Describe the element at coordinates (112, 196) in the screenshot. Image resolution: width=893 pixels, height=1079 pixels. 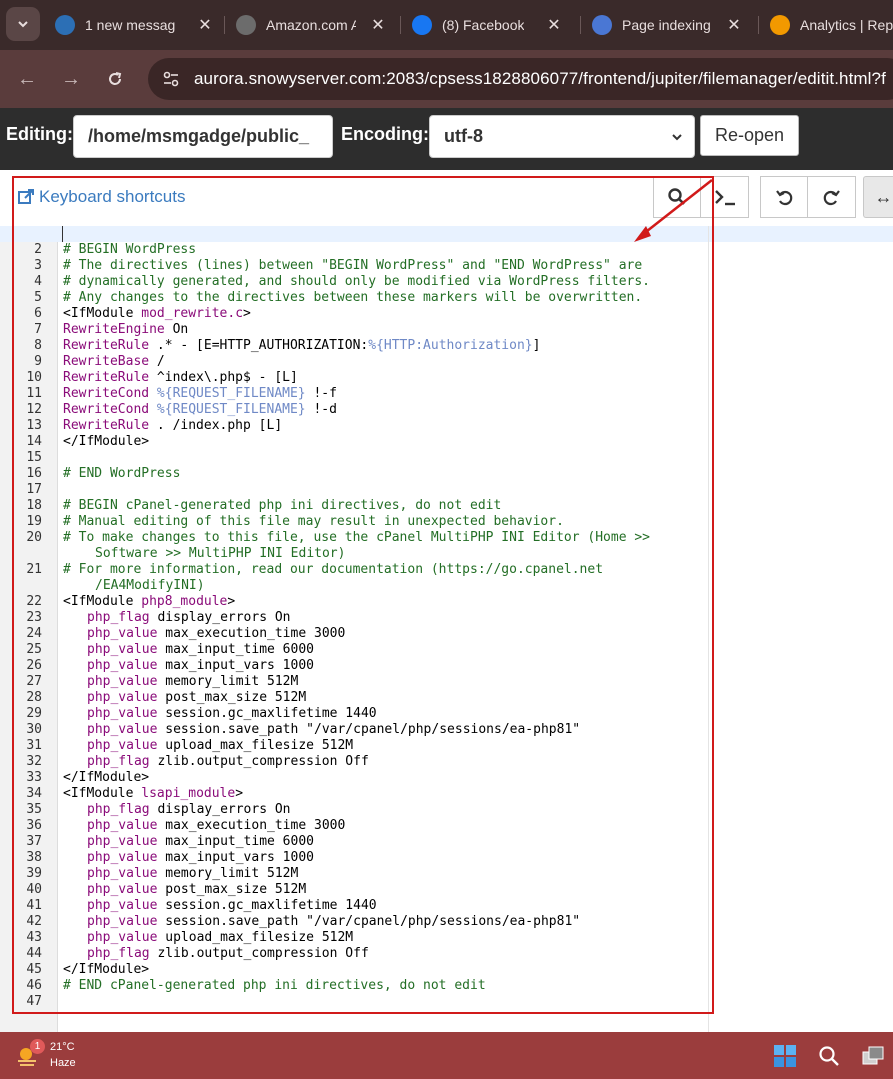
I see `keyboard-shortcuts-text: Keyboard shortcuts` at that location.